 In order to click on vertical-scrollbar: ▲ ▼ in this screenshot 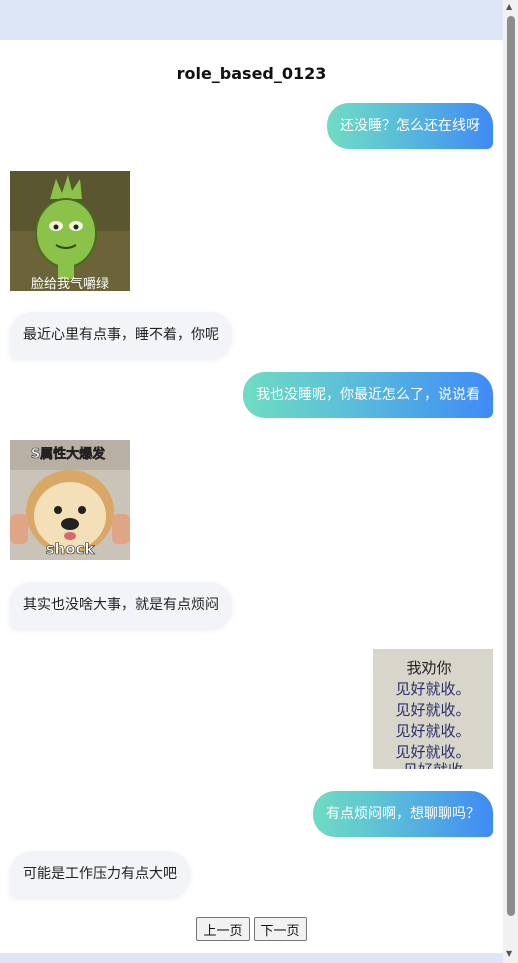, I will do `click(510, 481)`.